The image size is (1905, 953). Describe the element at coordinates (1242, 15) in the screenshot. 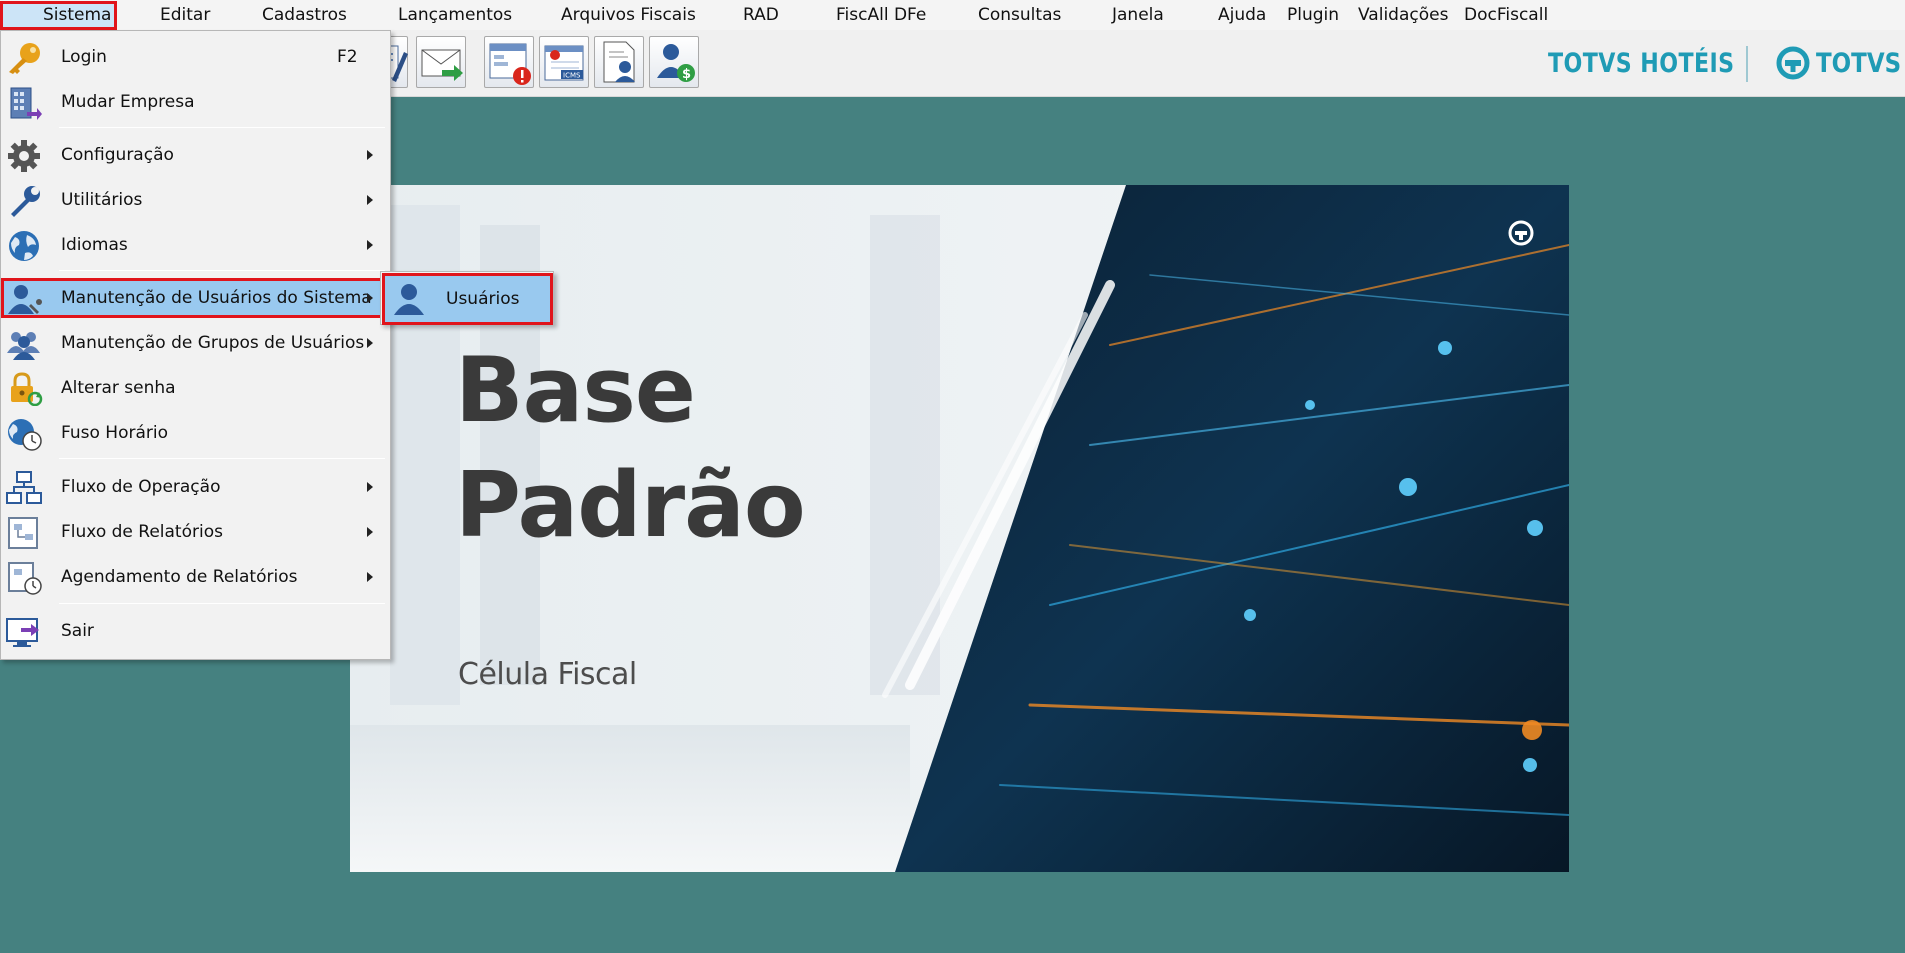

I see `menu-ajuda: Ajuda` at that location.